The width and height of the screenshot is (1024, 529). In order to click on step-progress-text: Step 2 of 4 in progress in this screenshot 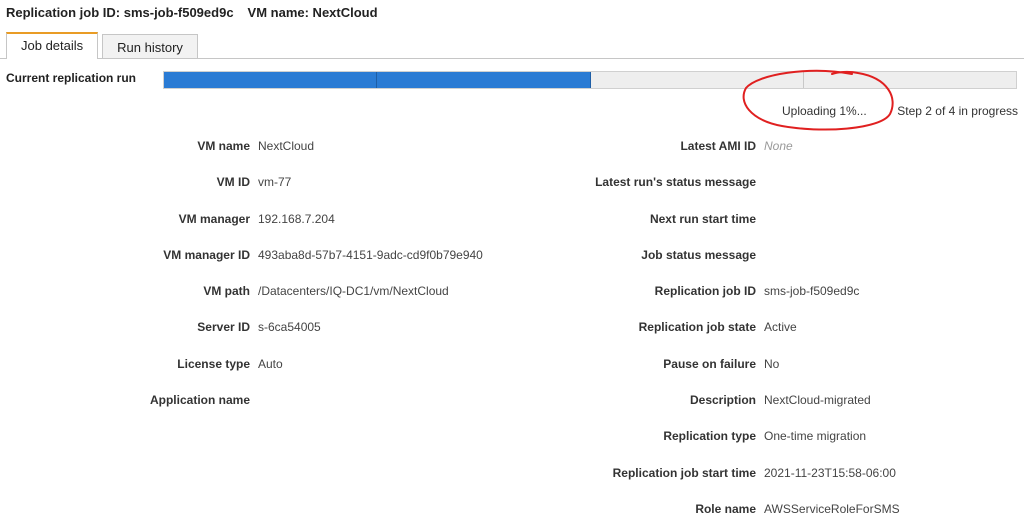, I will do `click(957, 111)`.